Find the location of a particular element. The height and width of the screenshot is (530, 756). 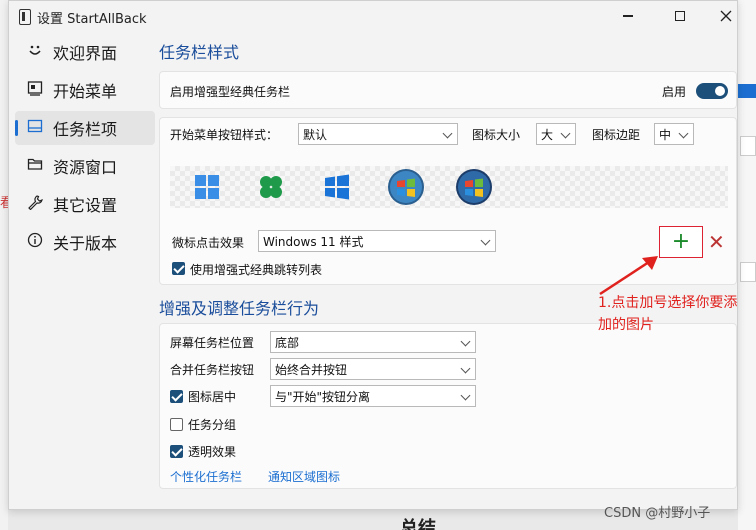

minimize-button is located at coordinates (628, 16).